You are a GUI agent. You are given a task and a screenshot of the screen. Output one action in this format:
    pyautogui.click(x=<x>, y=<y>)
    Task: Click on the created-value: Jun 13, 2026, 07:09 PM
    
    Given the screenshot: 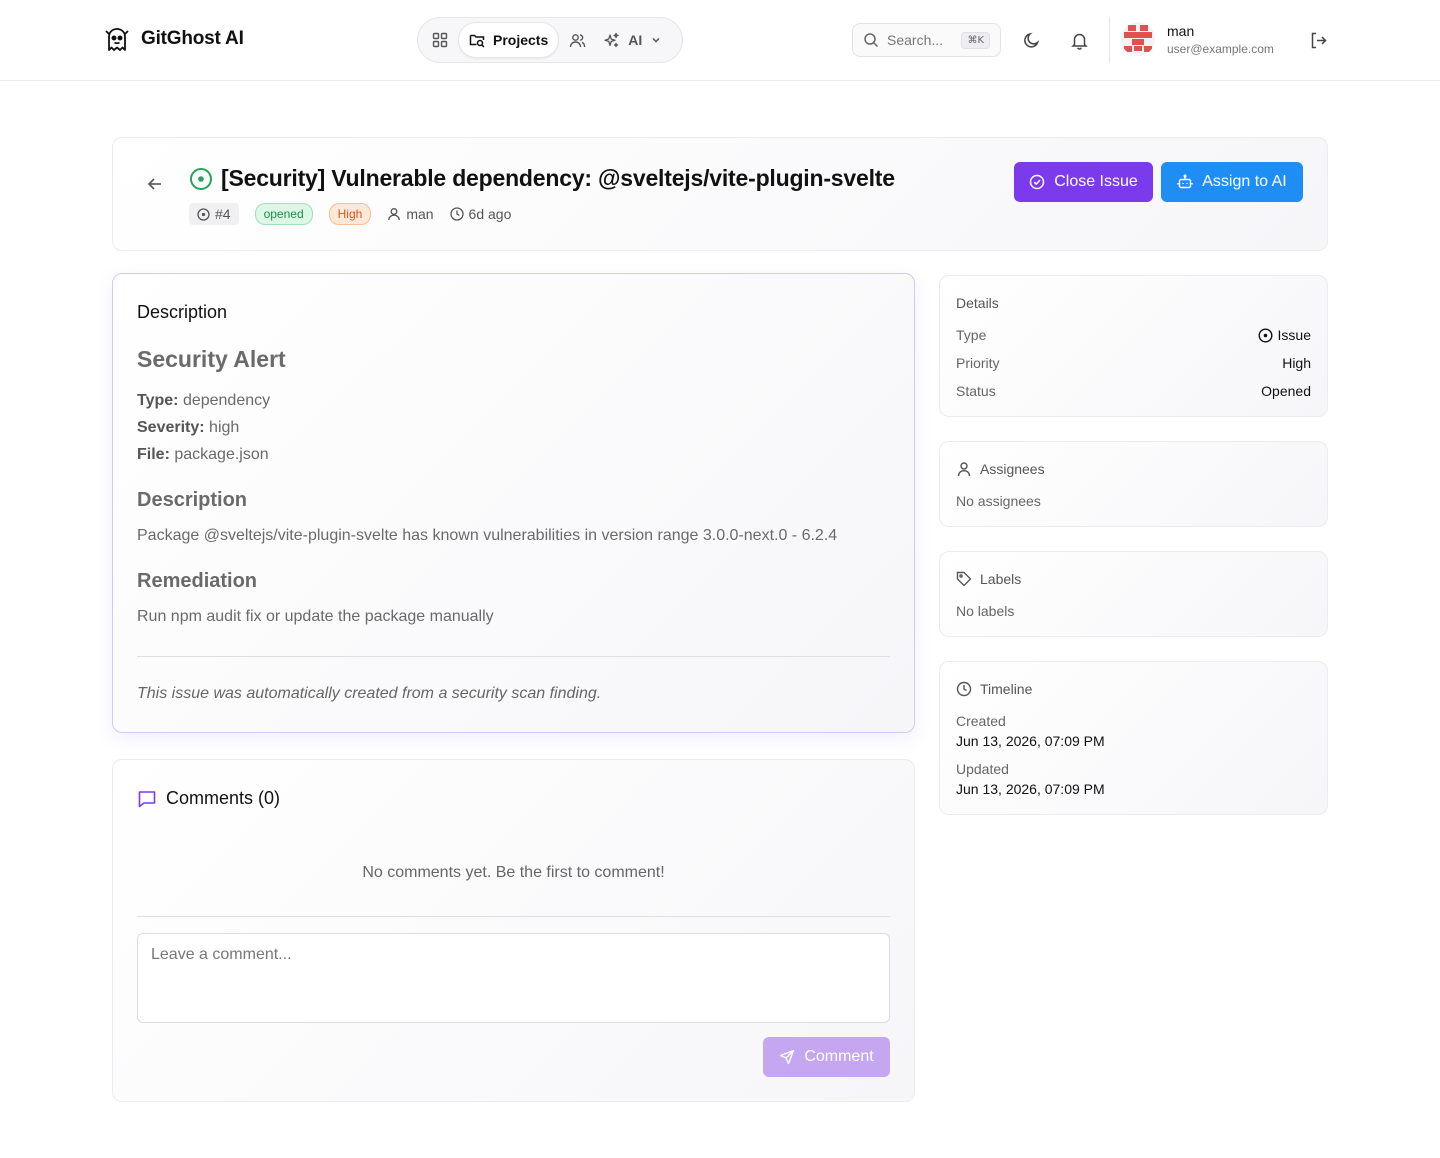 What is the action you would take?
    pyautogui.click(x=1030, y=741)
    